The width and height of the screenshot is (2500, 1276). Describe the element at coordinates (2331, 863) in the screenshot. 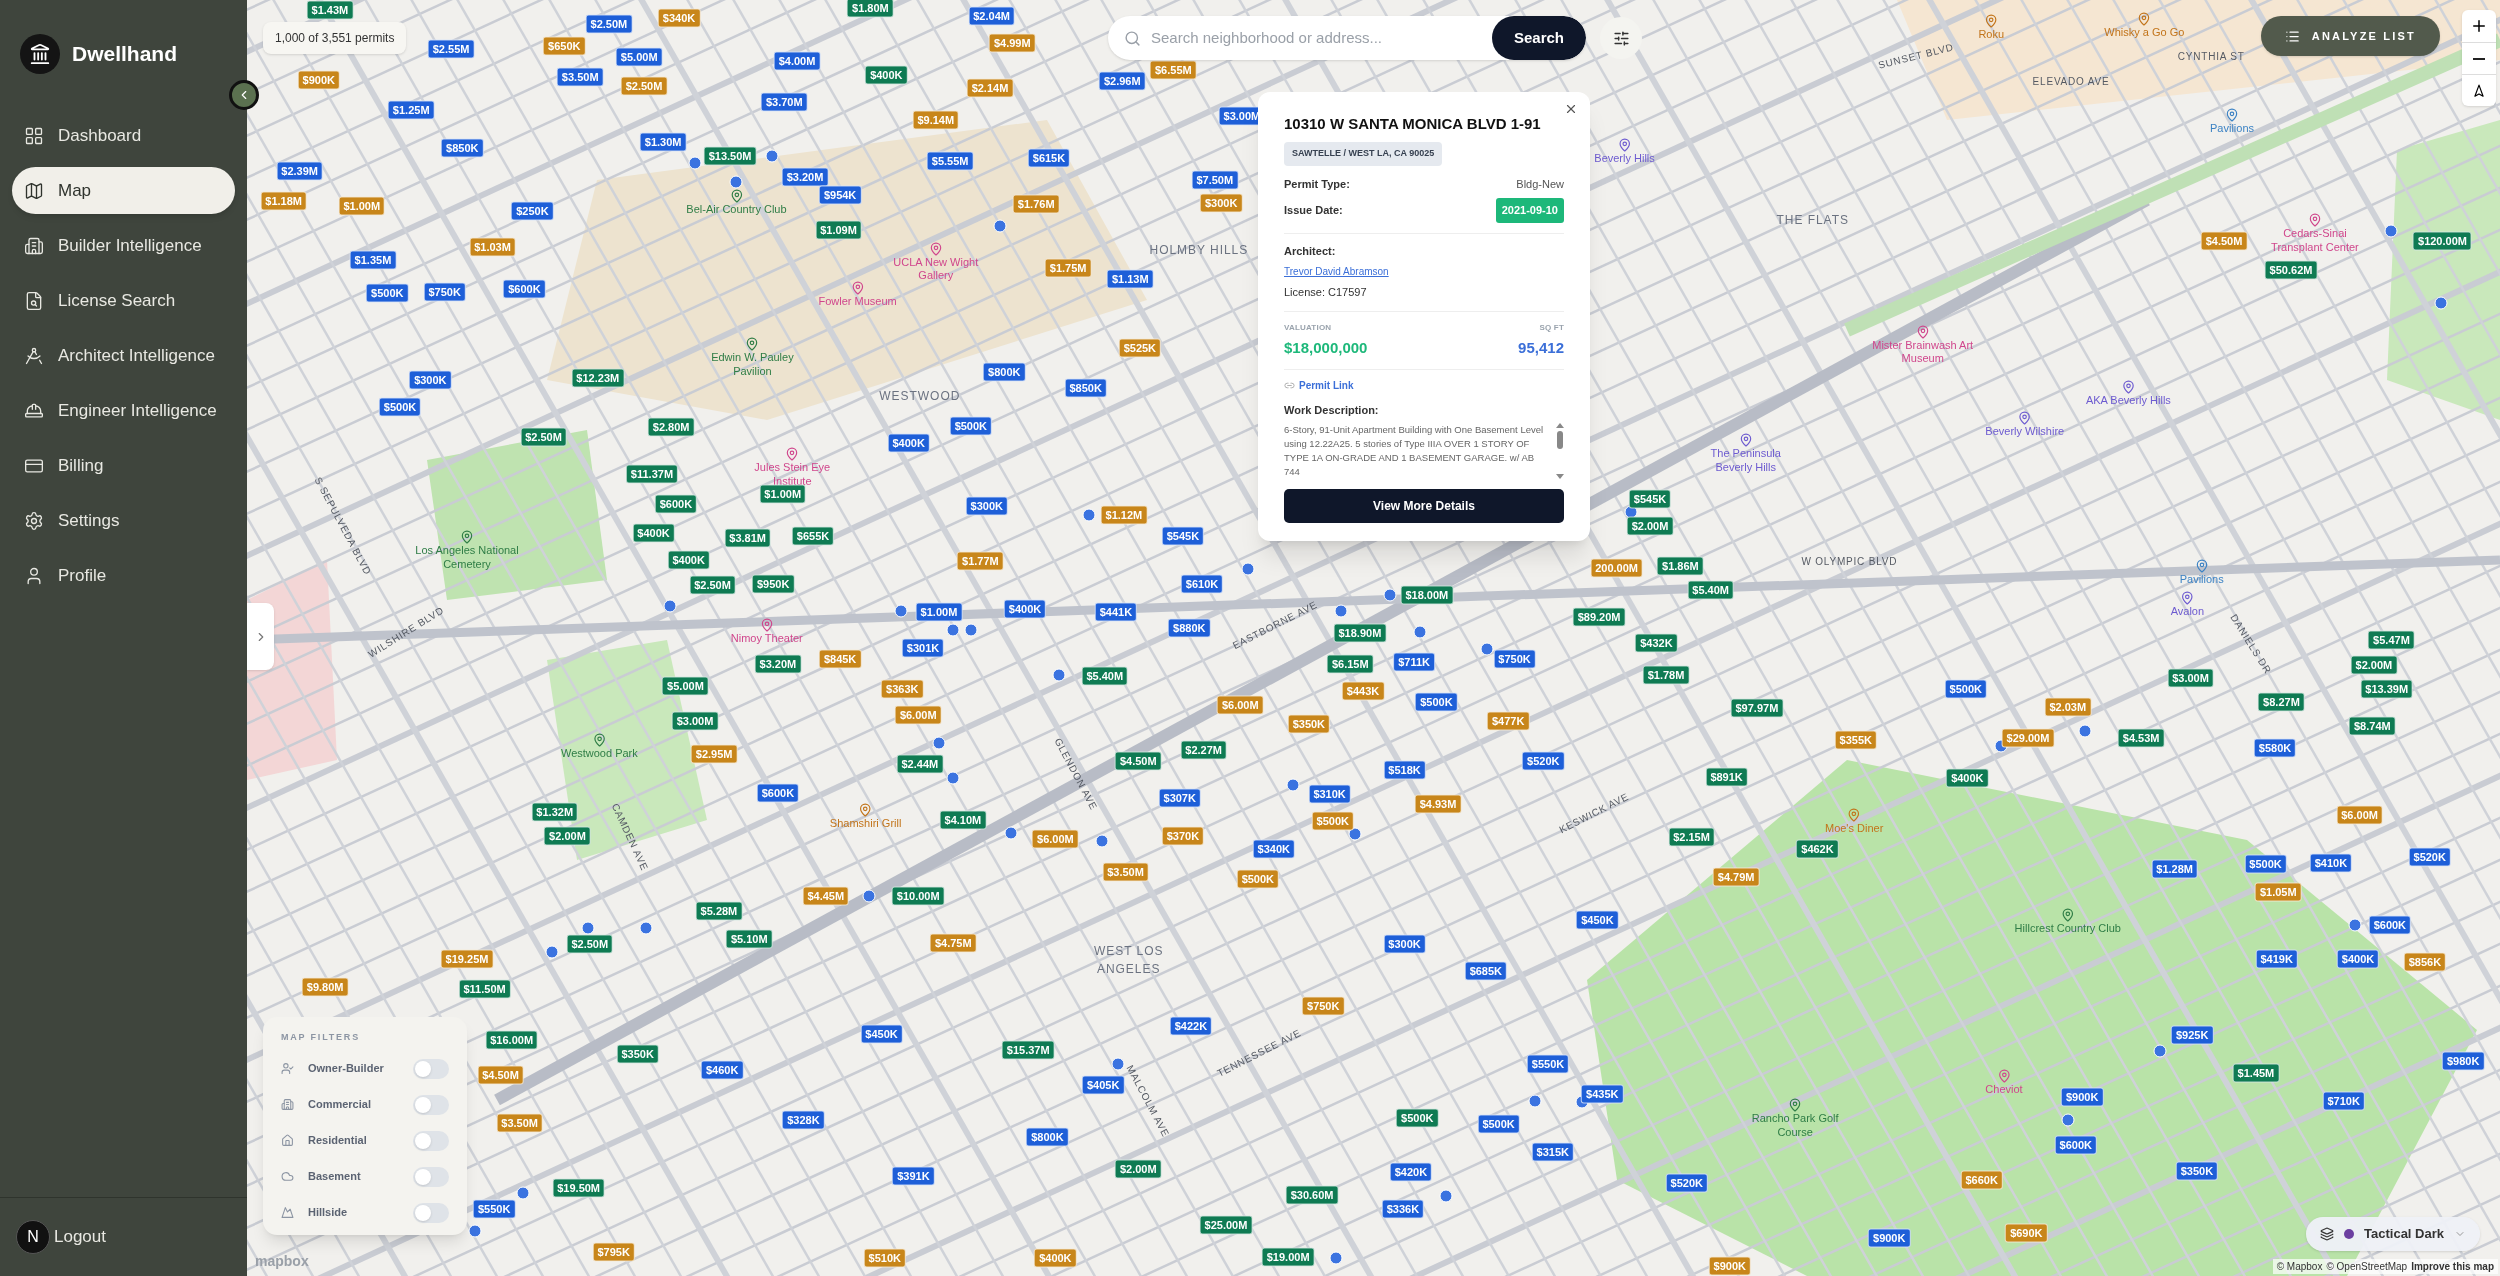

I see `price-marker: $410K` at that location.